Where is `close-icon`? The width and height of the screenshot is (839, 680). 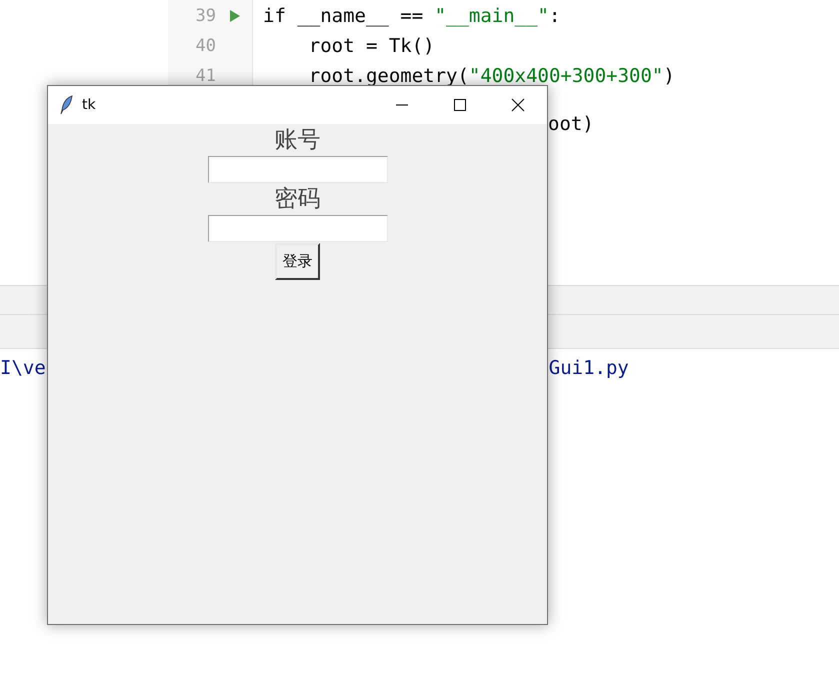 close-icon is located at coordinates (518, 105).